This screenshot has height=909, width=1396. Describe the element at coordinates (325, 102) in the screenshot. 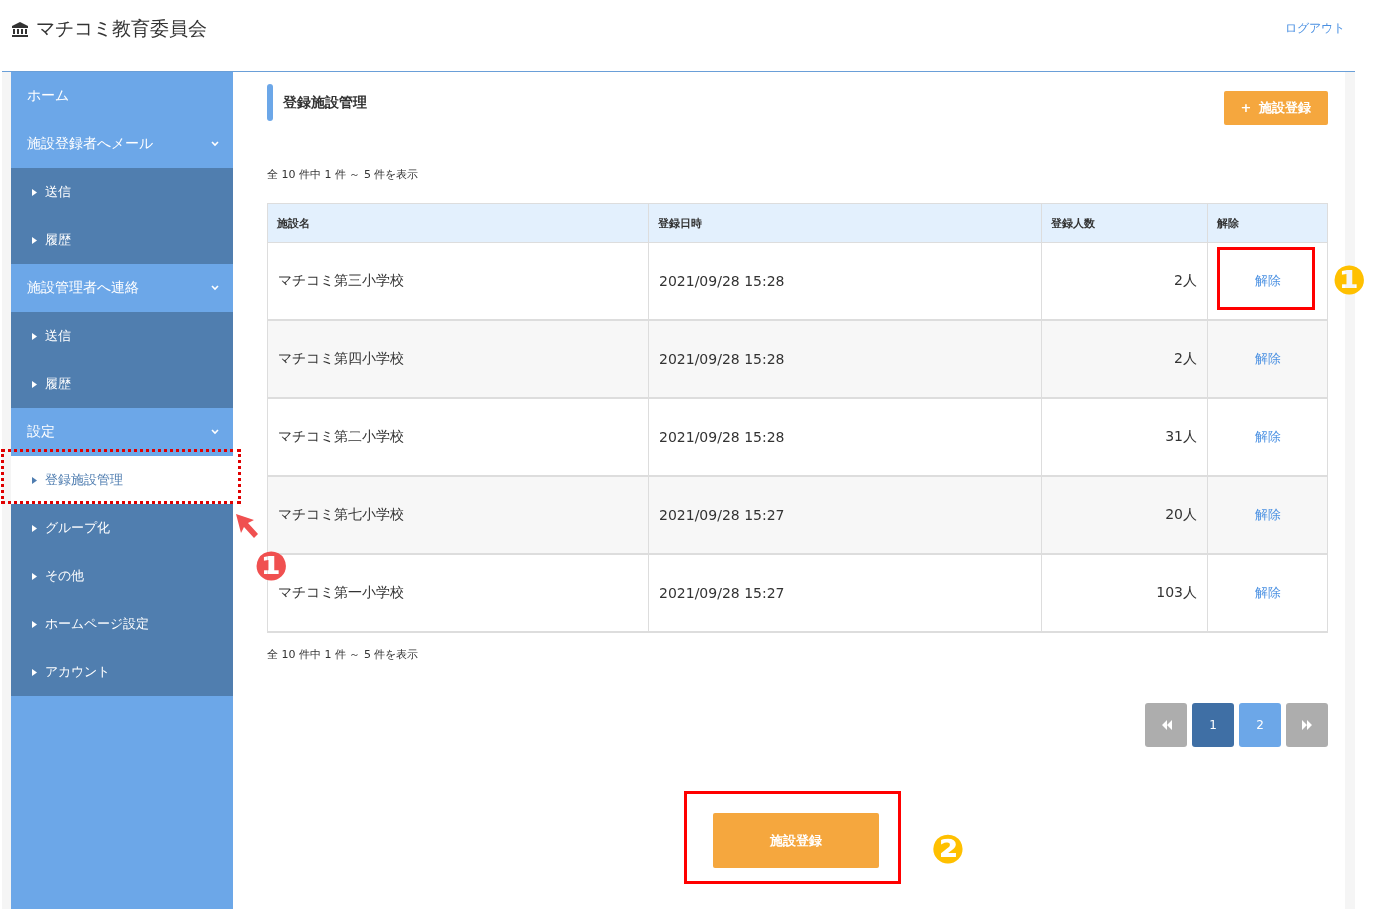

I see `page-title: 登録施設管理` at that location.